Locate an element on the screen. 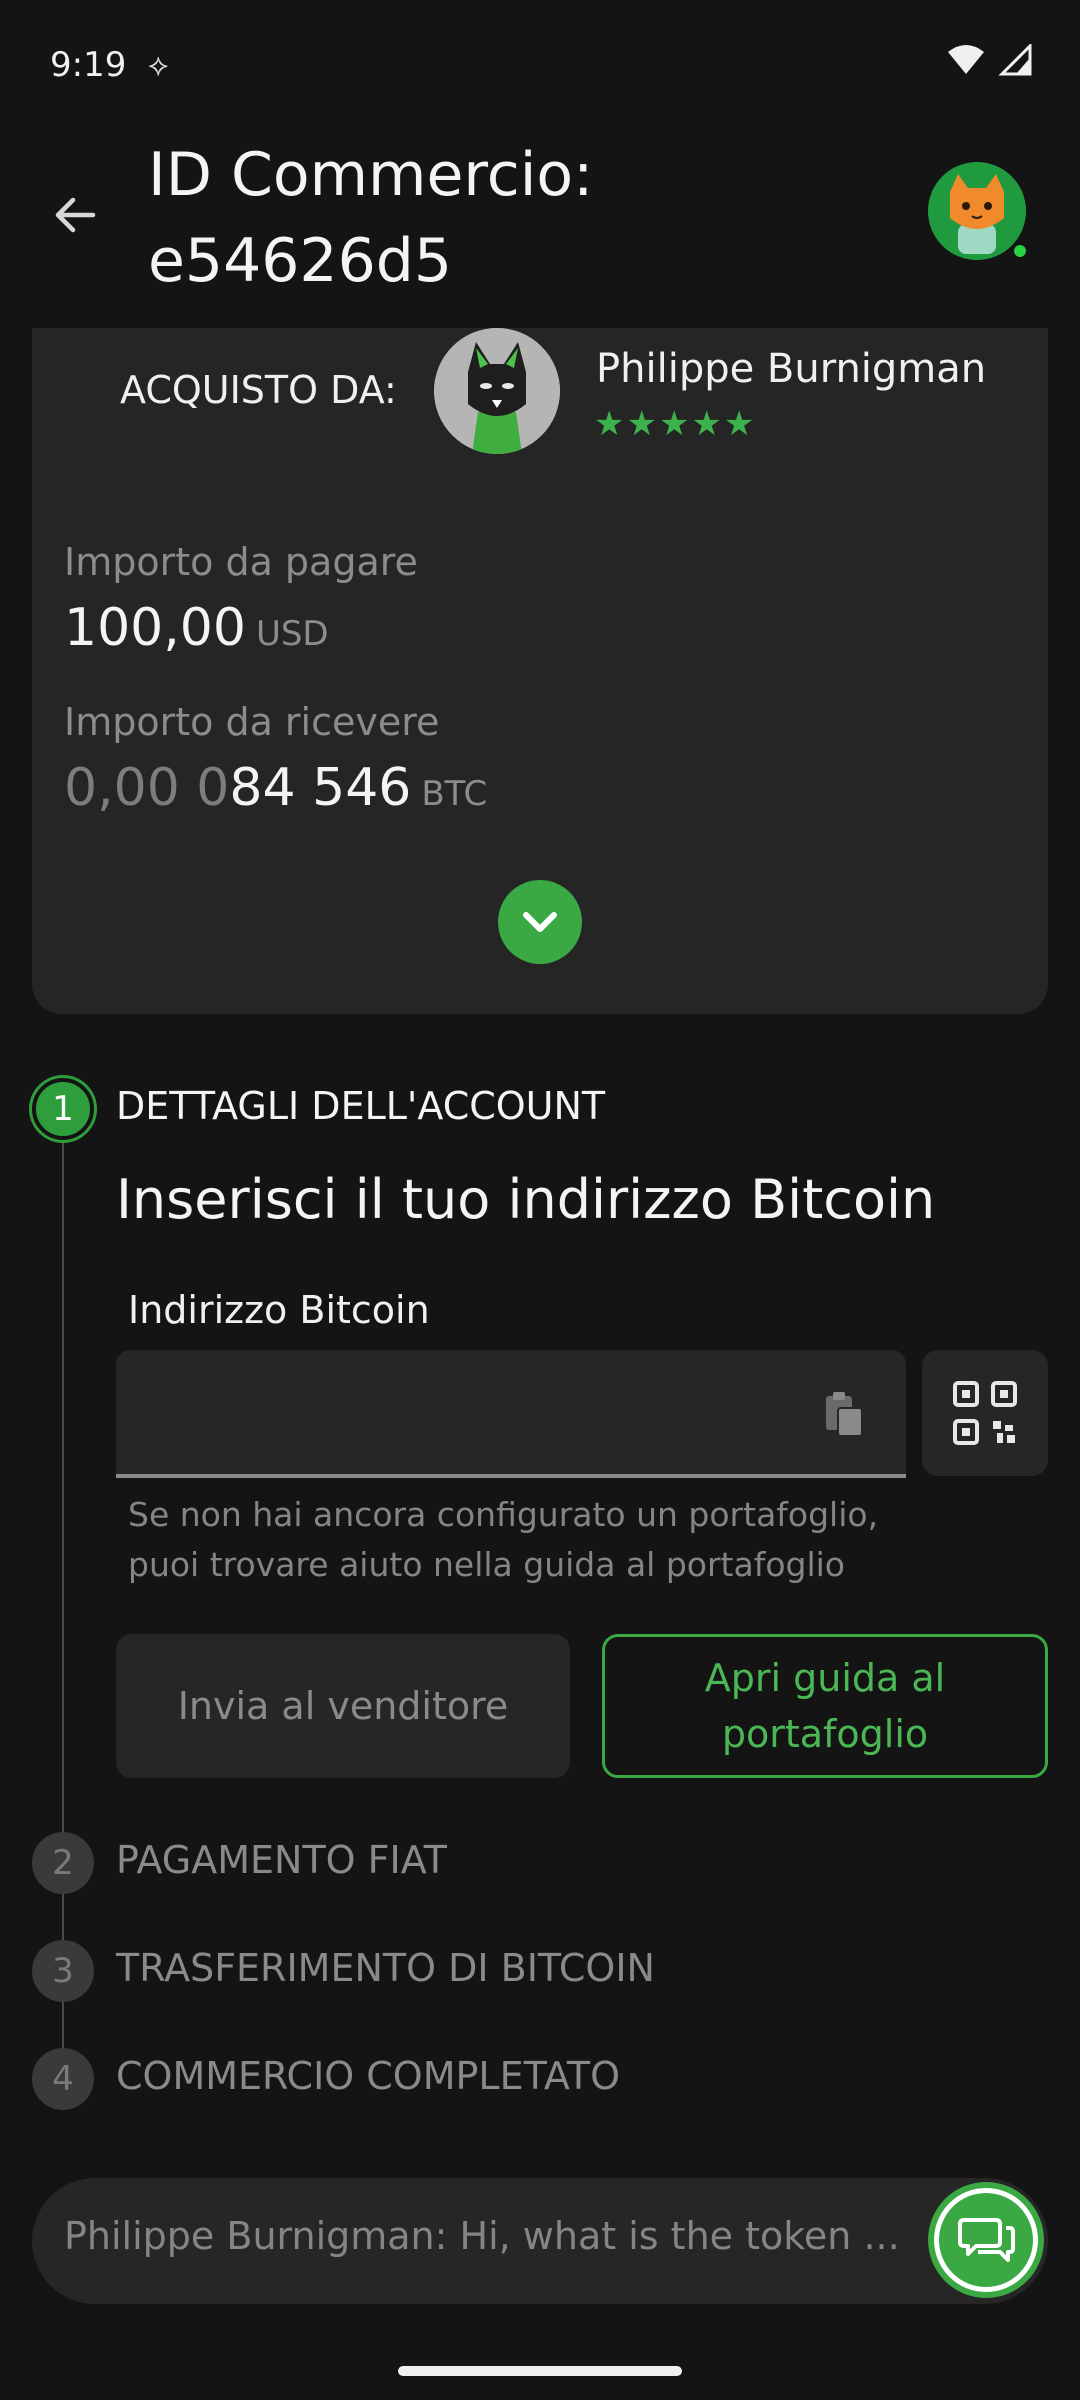  buyer-avatar is located at coordinates (497, 391).